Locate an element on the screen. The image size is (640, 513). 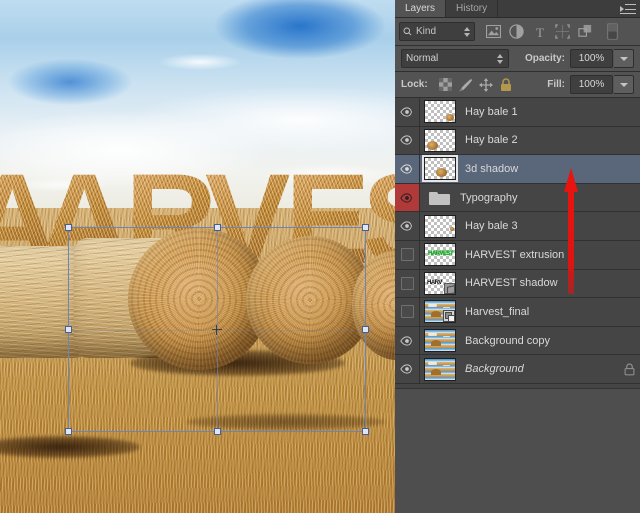
layer-row-3d-shadow: 3d shadow is located at coordinates (517, 169).